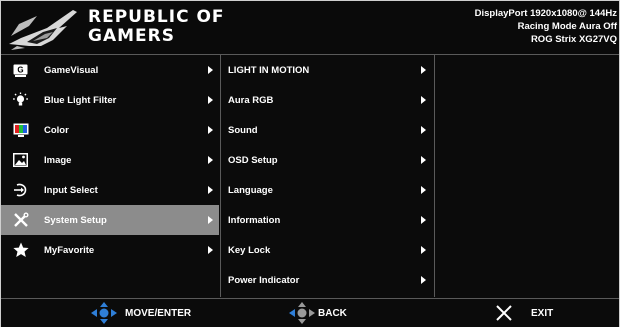  What do you see at coordinates (80, 100) in the screenshot?
I see `menu-item-label: Blue Light Filter` at bounding box center [80, 100].